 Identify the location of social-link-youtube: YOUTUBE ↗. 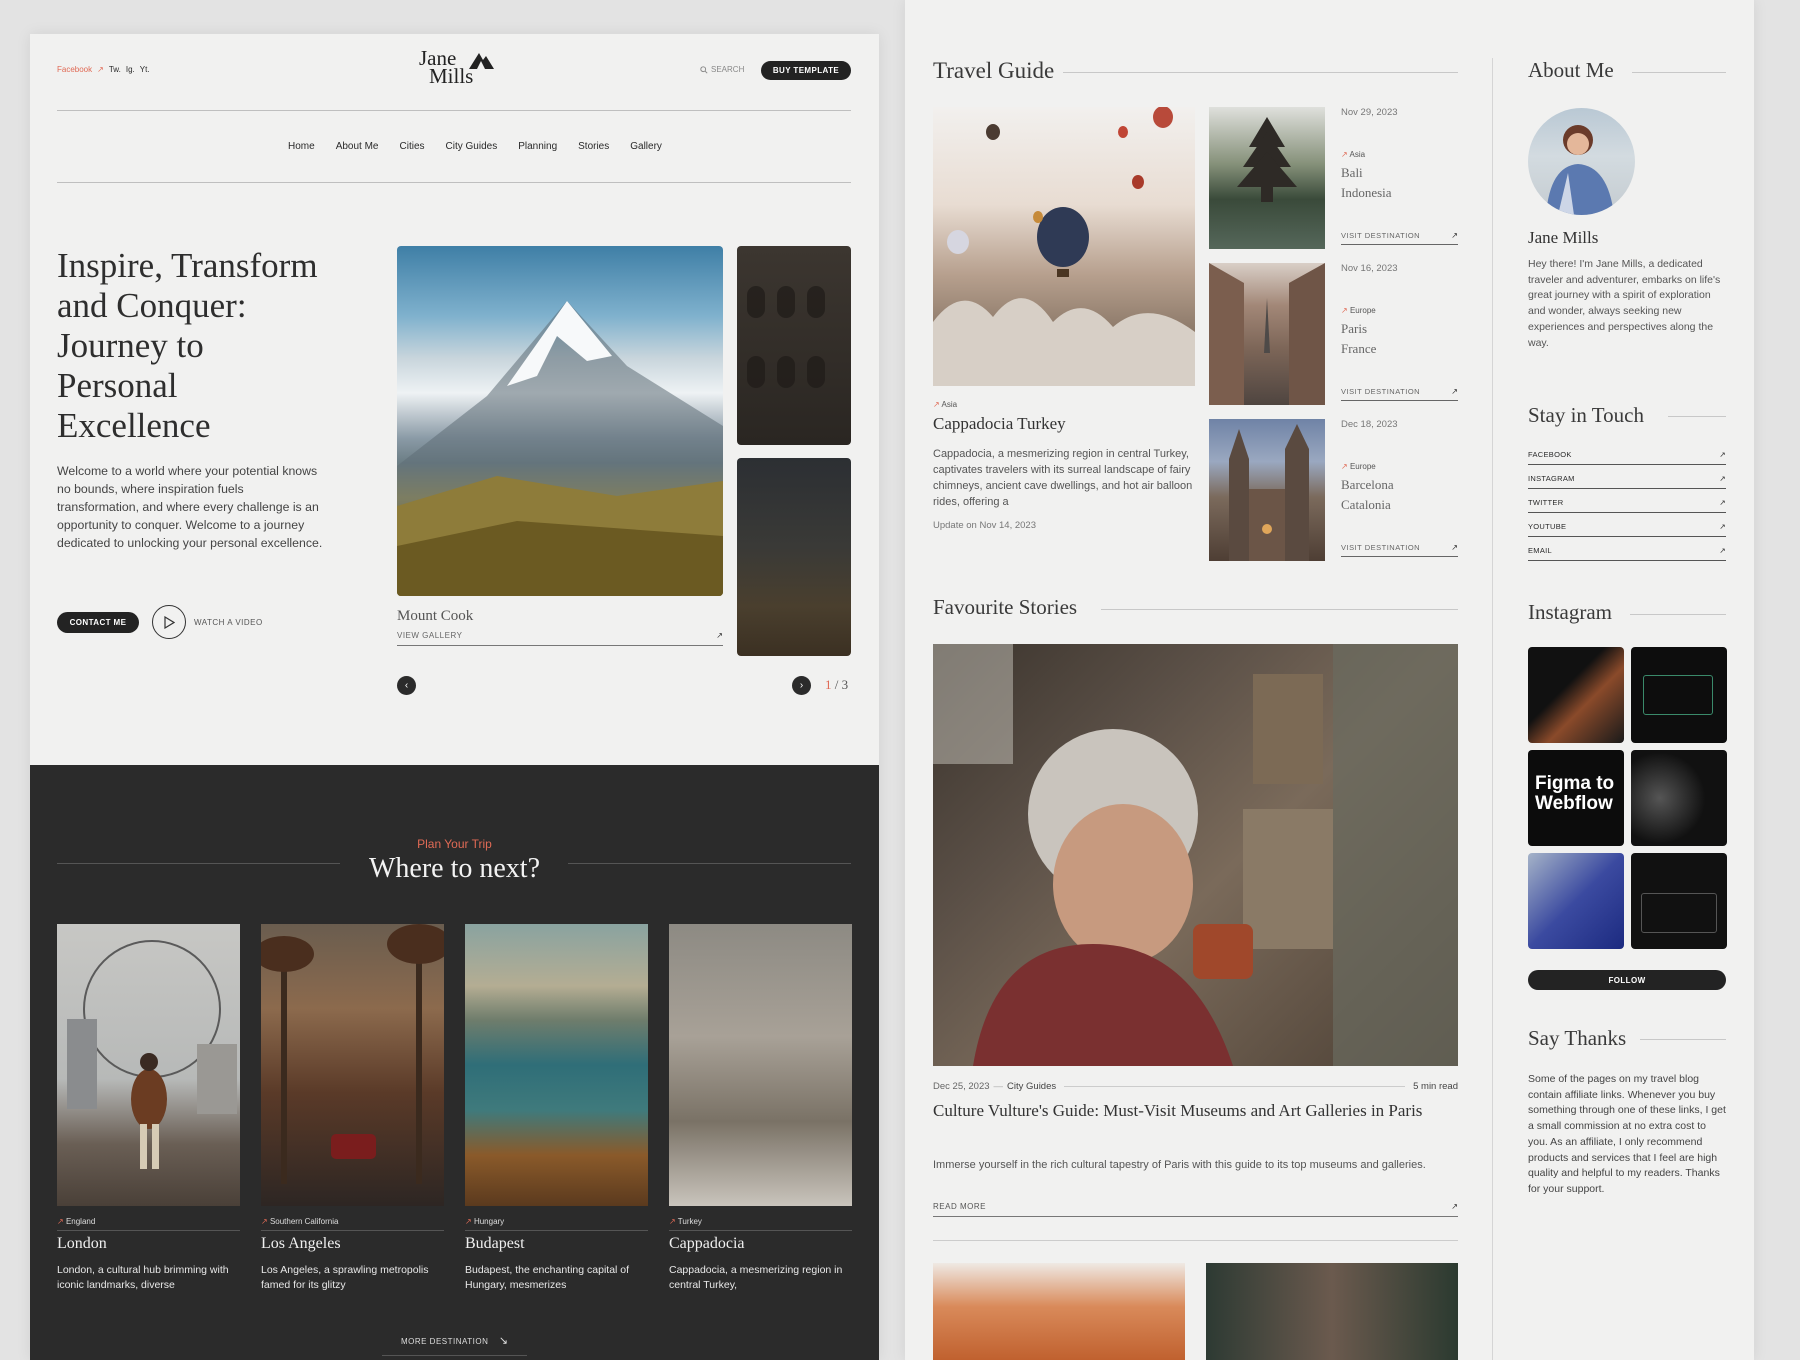
(1627, 529).